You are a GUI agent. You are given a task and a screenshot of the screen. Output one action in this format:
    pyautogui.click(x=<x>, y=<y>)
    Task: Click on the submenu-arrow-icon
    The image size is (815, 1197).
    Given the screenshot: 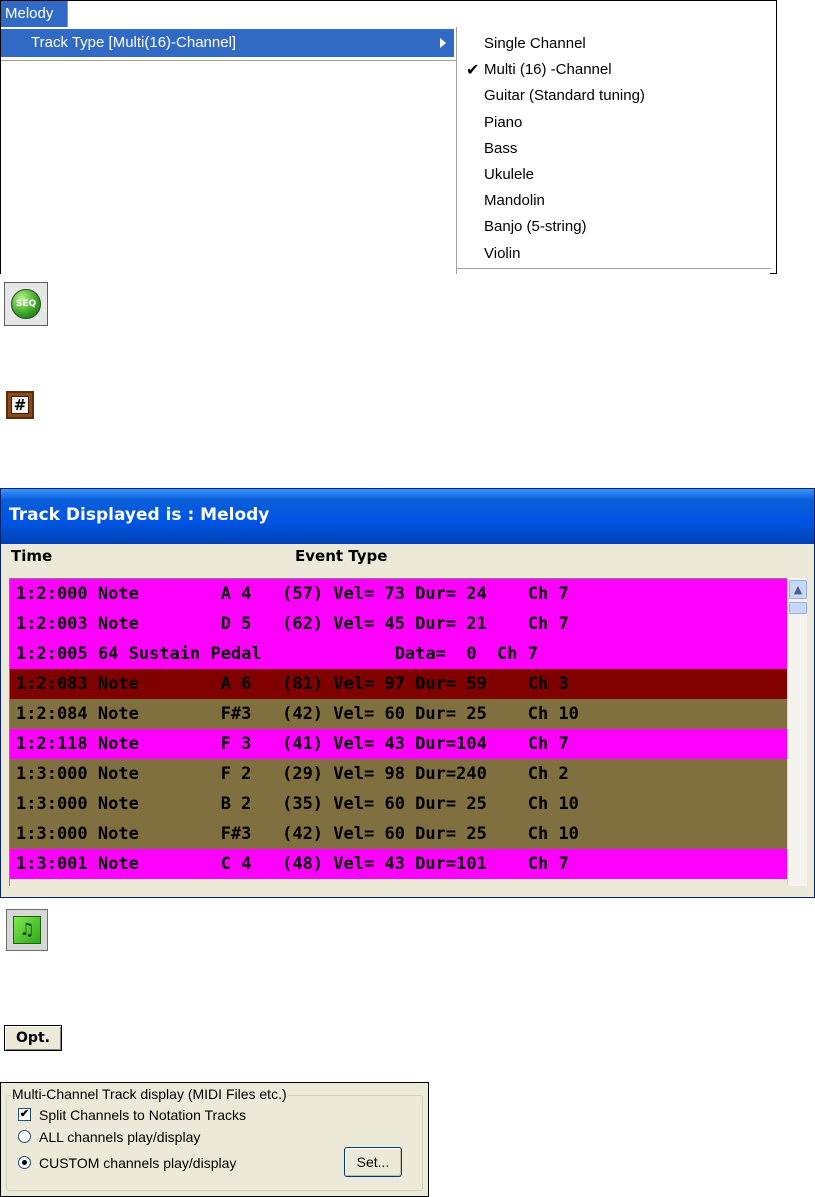 What is the action you would take?
    pyautogui.click(x=443, y=43)
    